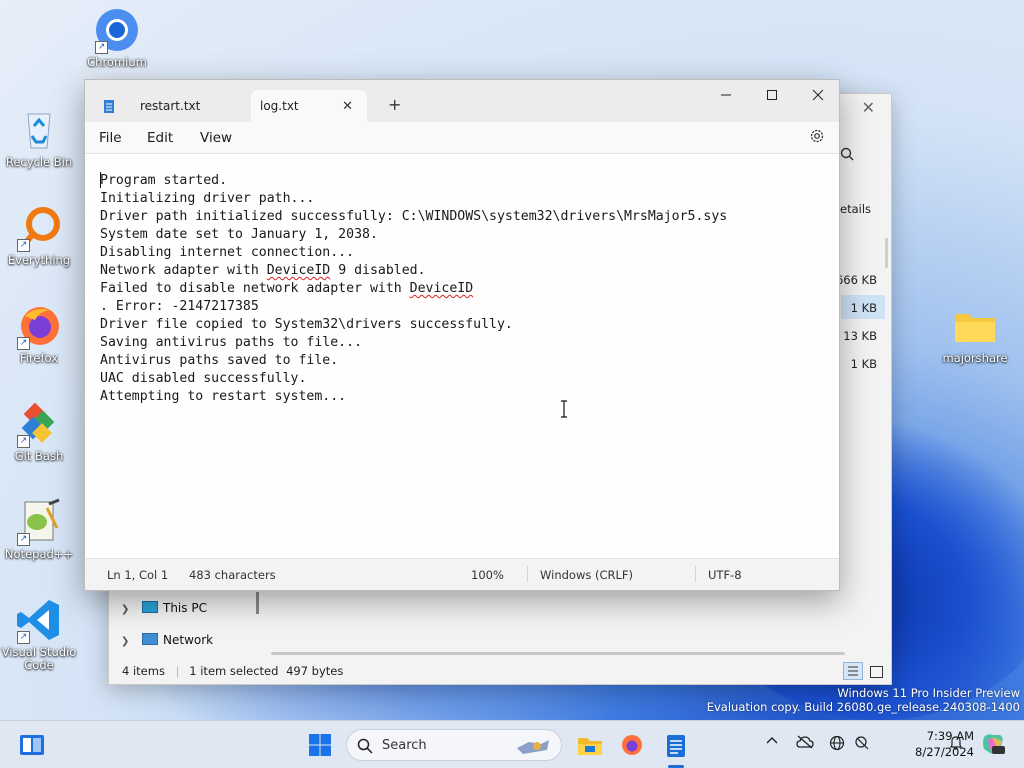  I want to click on close-icon, so click(818, 95).